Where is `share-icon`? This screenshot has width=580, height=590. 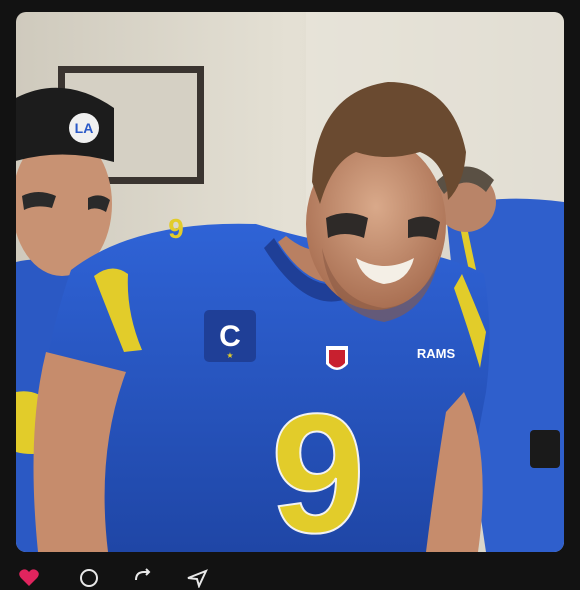
share-icon is located at coordinates (198, 579).